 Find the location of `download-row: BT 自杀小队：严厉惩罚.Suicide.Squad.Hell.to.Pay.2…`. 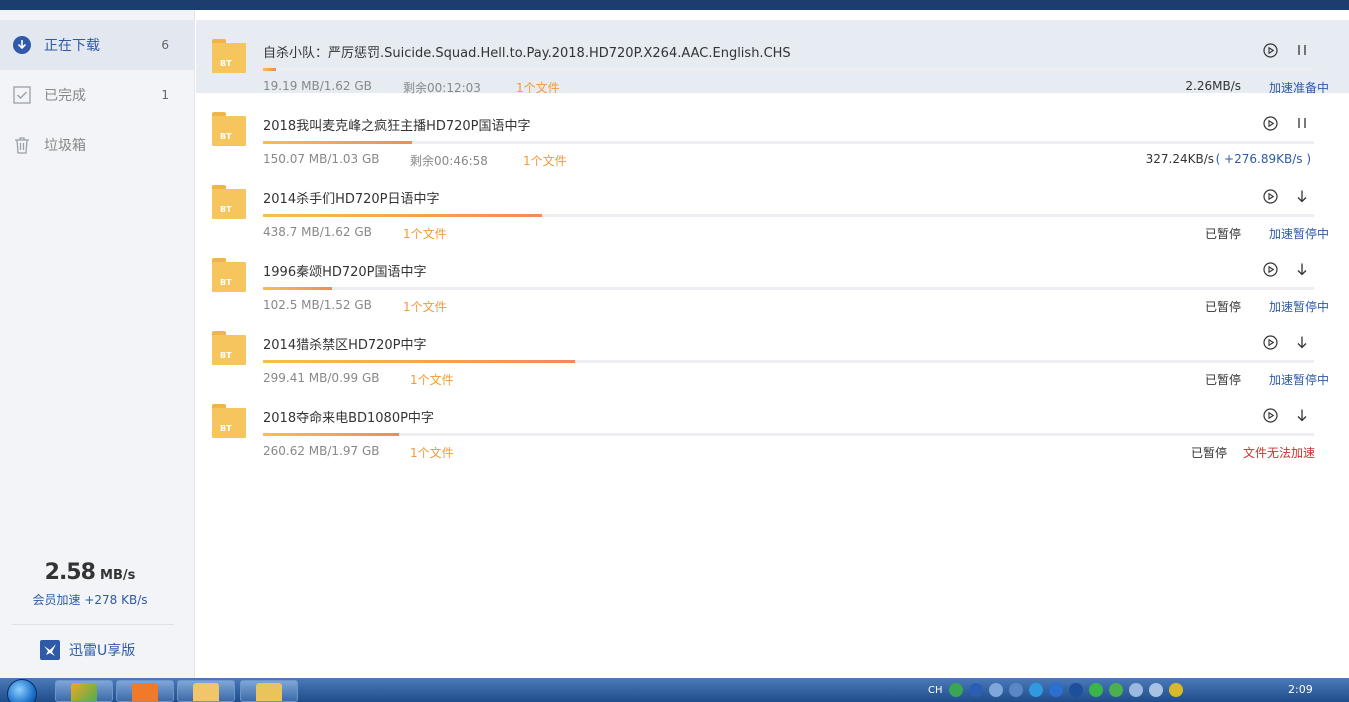

download-row: BT 自杀小队：严厉惩罚.Suicide.Squad.Hell.to.Pay.2… is located at coordinates (772, 57).